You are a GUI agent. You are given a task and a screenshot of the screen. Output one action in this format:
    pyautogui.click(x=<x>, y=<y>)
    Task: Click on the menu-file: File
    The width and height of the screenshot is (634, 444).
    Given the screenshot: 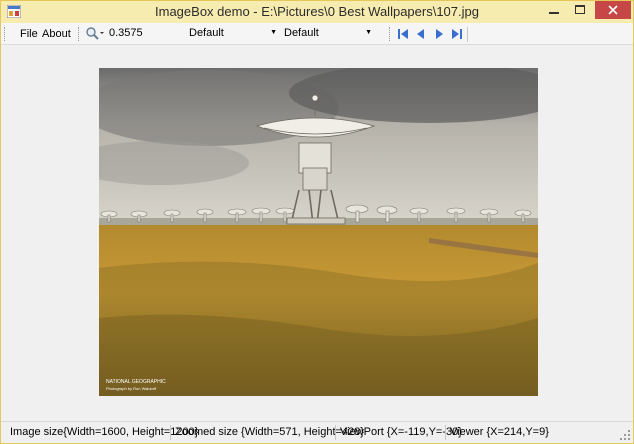 What is the action you would take?
    pyautogui.click(x=29, y=34)
    